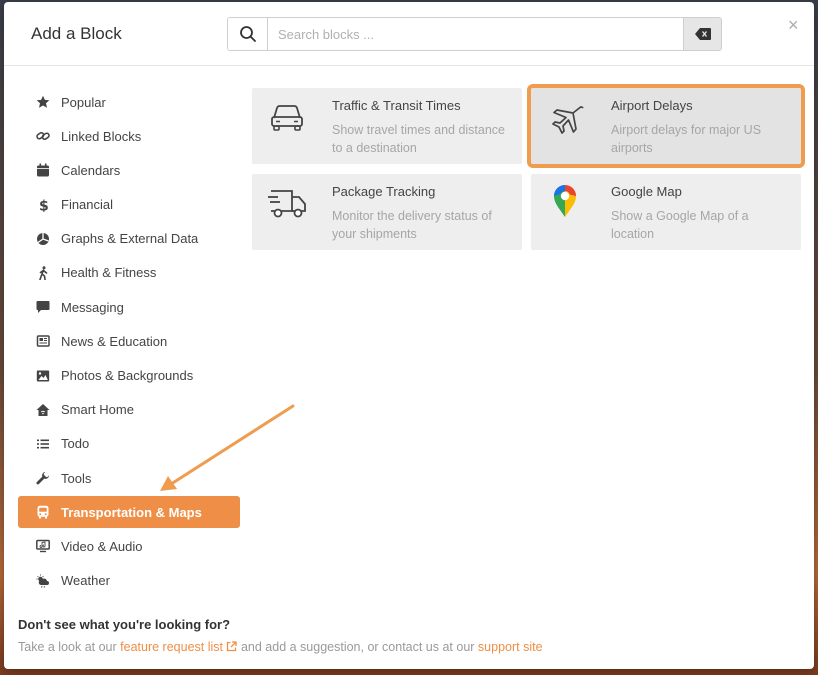 The width and height of the screenshot is (818, 675). What do you see at coordinates (227, 447) in the screenshot?
I see `annotation-arrow` at bounding box center [227, 447].